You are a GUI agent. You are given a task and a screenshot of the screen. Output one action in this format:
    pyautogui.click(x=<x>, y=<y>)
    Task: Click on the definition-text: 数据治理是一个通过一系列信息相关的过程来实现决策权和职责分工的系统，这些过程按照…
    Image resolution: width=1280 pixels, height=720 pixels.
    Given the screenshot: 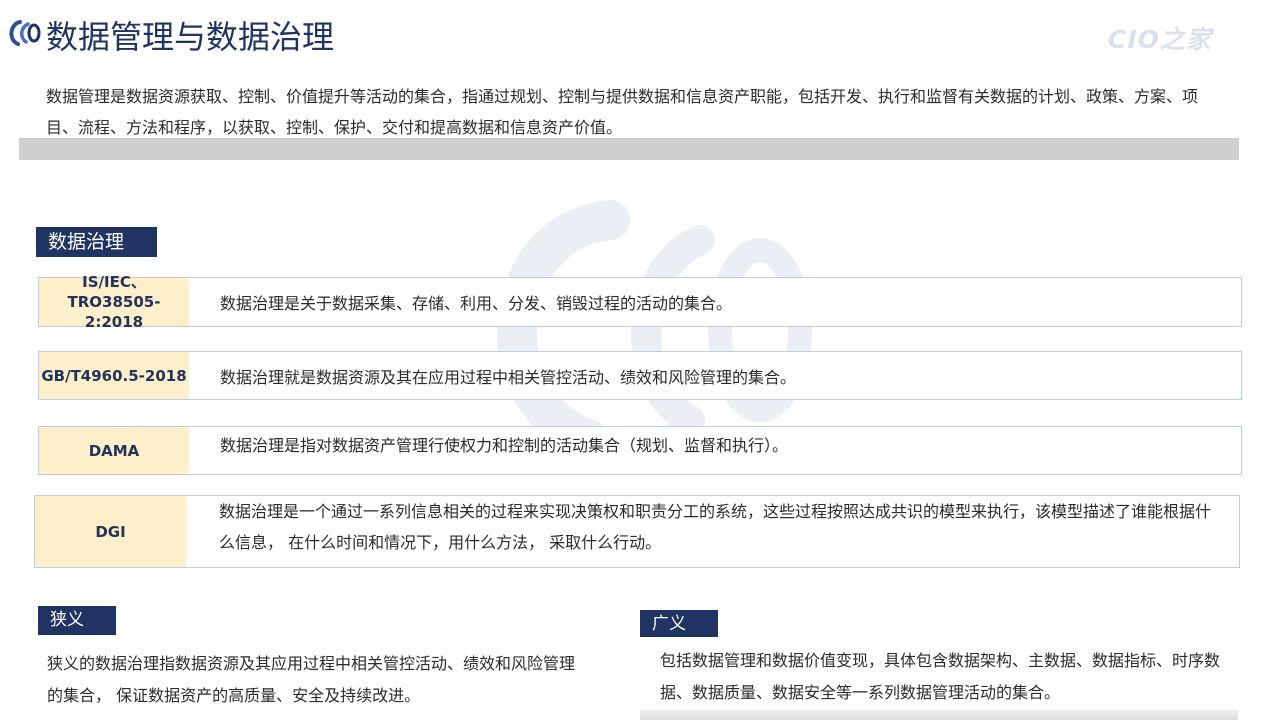 What is the action you would take?
    pyautogui.click(x=715, y=527)
    